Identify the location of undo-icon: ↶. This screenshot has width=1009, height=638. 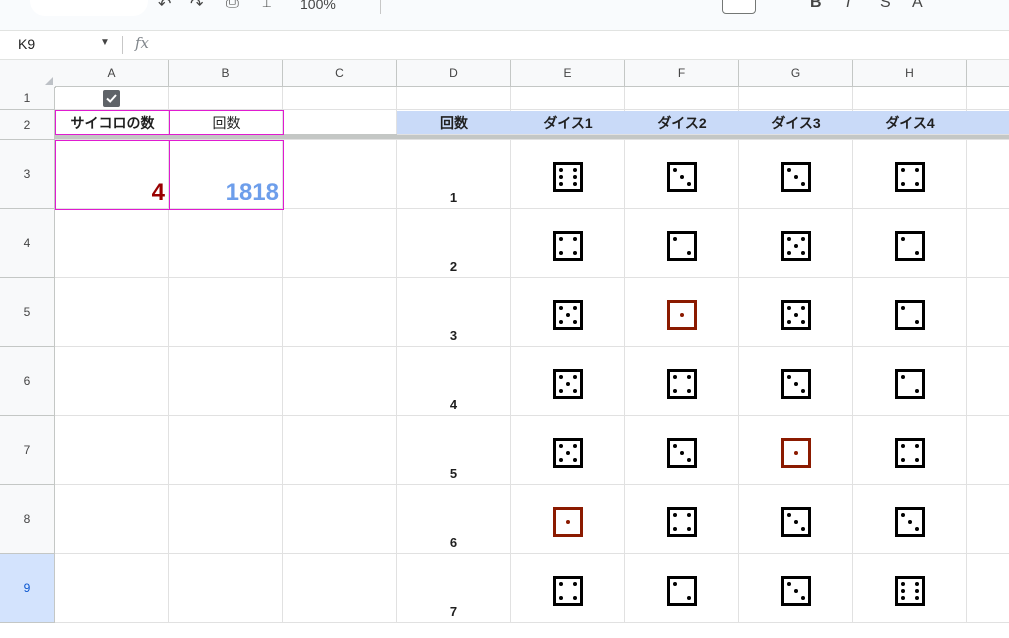
(164, 7).